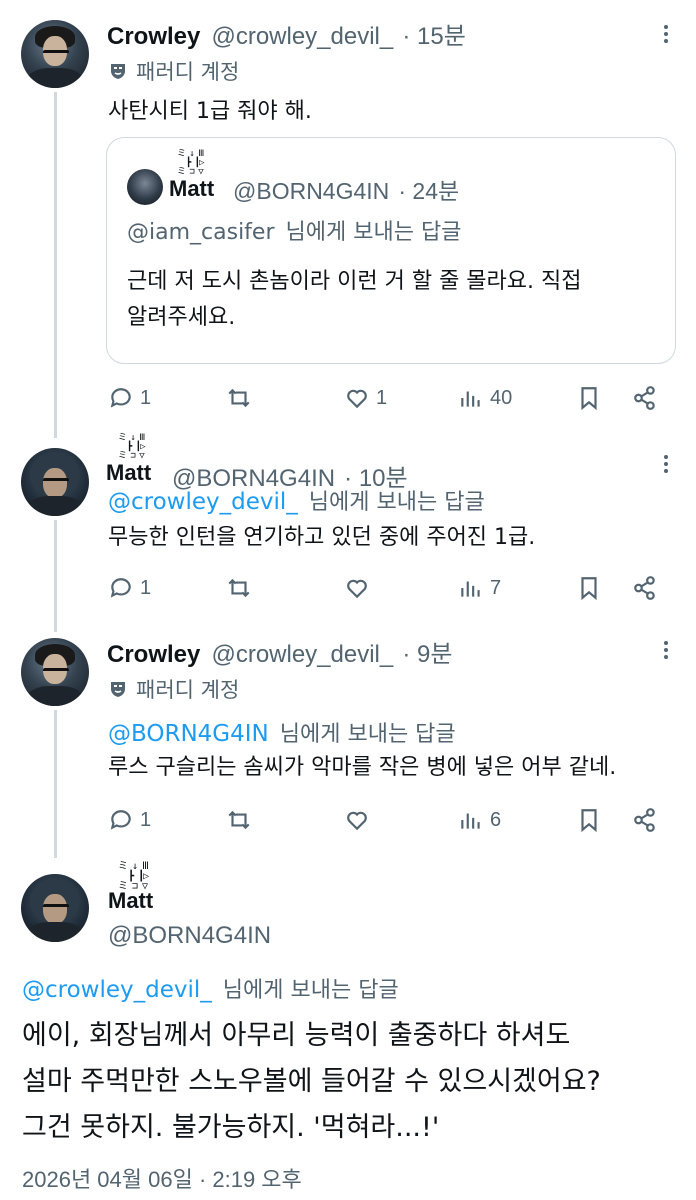 The image size is (696, 1200). I want to click on reply-to-handle: @BORN4G4IN, so click(188, 734).